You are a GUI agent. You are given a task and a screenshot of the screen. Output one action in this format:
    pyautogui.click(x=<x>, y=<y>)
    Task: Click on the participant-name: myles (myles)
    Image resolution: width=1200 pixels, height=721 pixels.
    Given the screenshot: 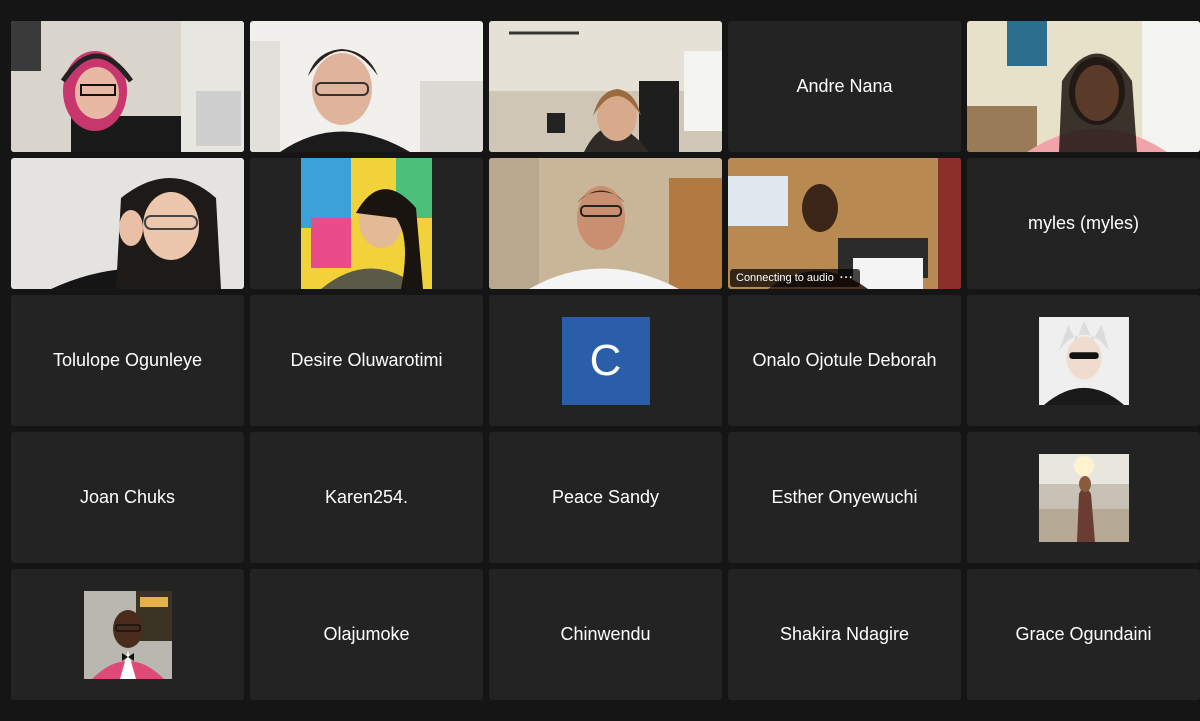 What is the action you would take?
    pyautogui.click(x=1083, y=223)
    